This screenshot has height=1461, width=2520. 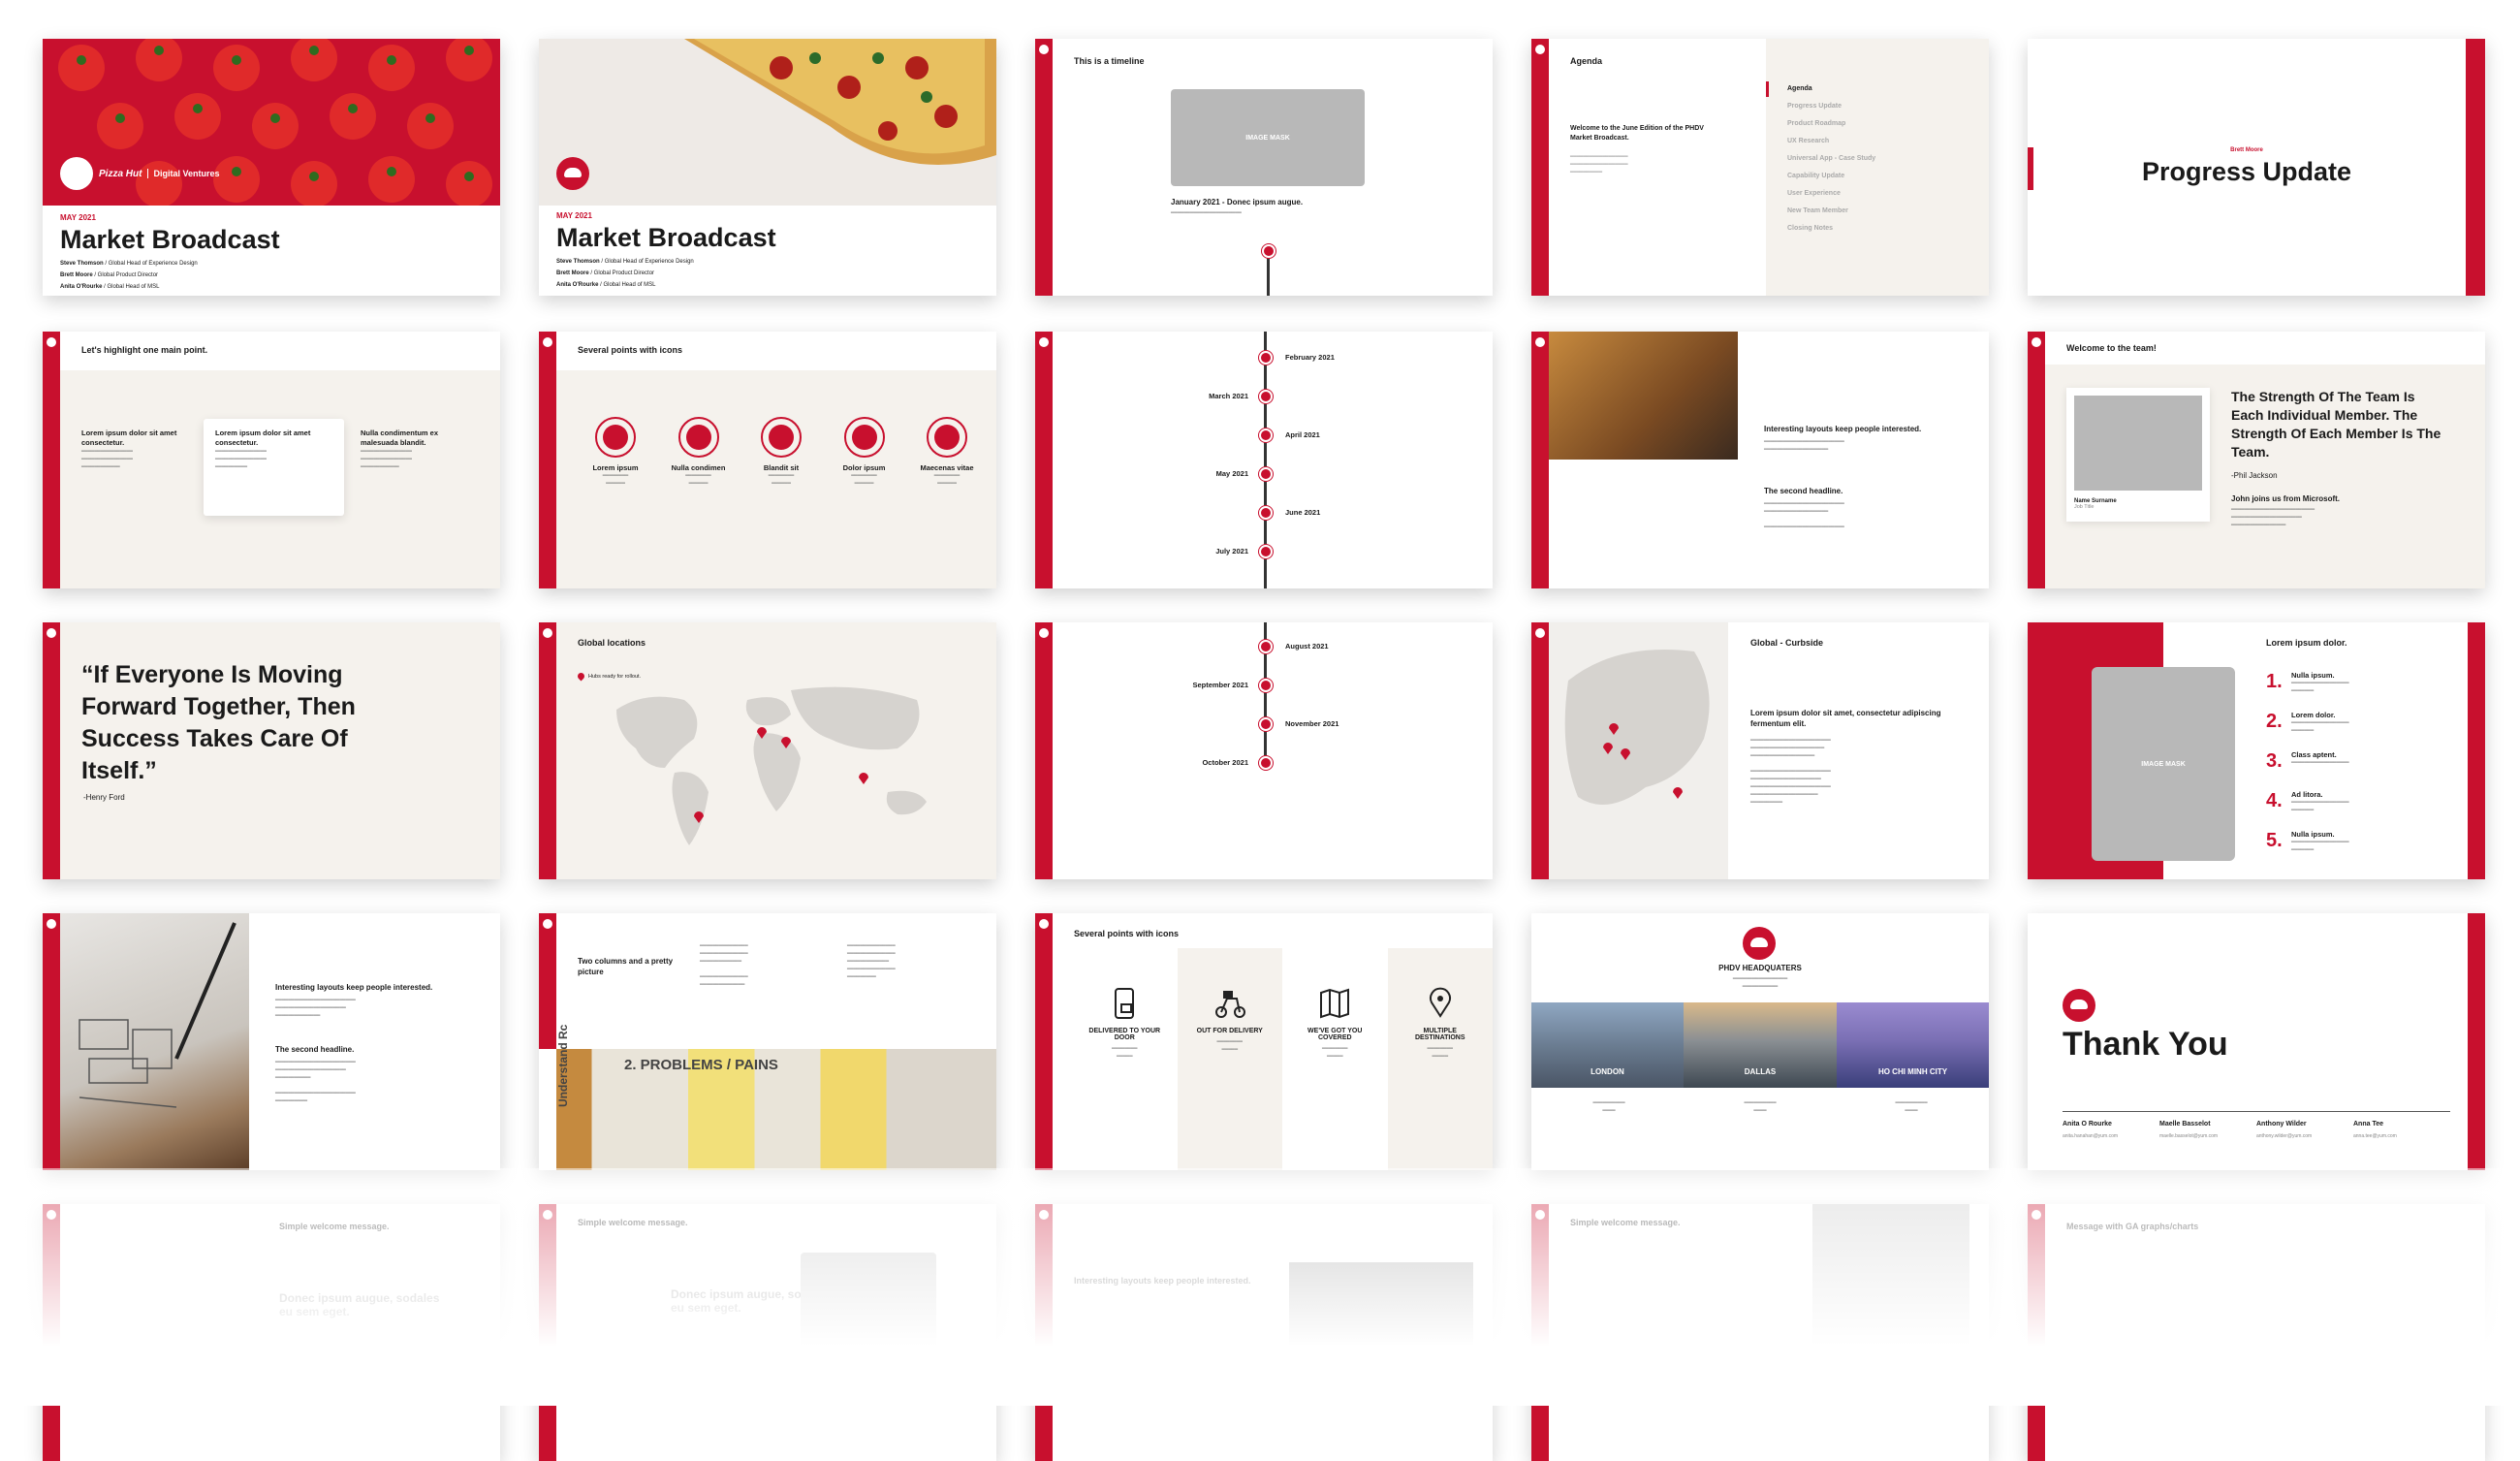 What do you see at coordinates (1891, 1301) in the screenshot?
I see `ghost-image` at bounding box center [1891, 1301].